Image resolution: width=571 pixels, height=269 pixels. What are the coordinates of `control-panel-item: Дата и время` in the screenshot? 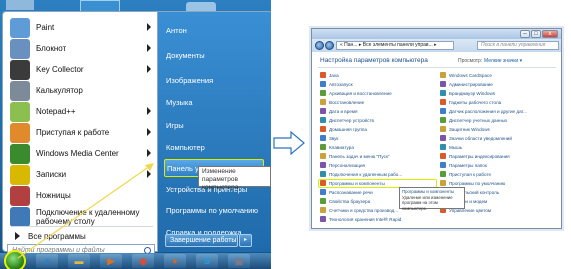 It's located at (339, 111).